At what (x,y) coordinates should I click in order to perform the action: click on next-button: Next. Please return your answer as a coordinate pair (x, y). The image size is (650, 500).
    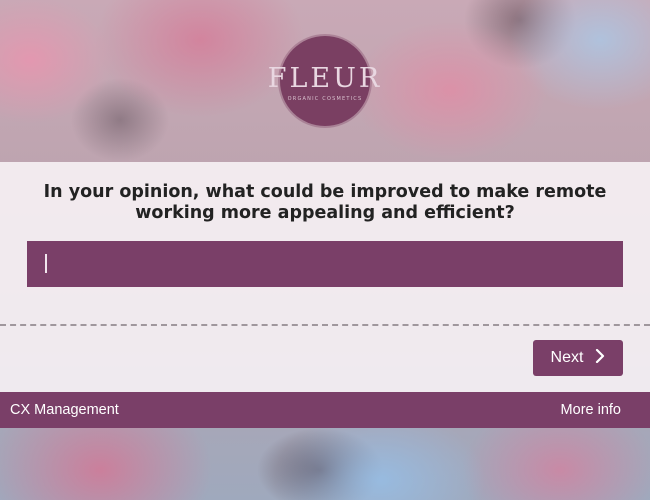
    Looking at the image, I should click on (578, 358).